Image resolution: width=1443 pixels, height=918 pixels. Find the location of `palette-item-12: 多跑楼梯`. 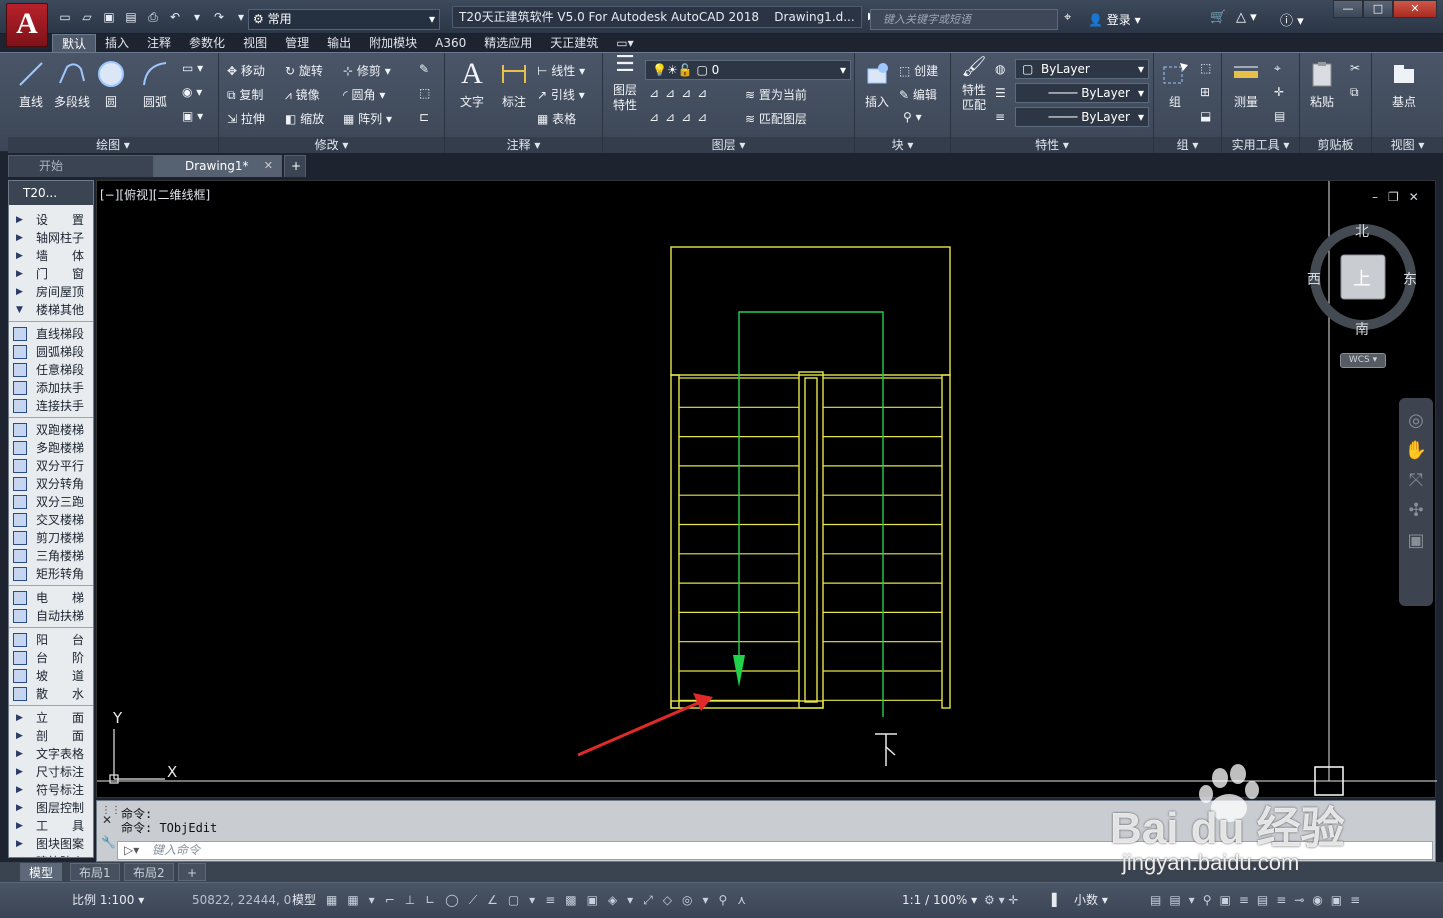

palette-item-12: 多跑楼梯 is located at coordinates (51, 448).